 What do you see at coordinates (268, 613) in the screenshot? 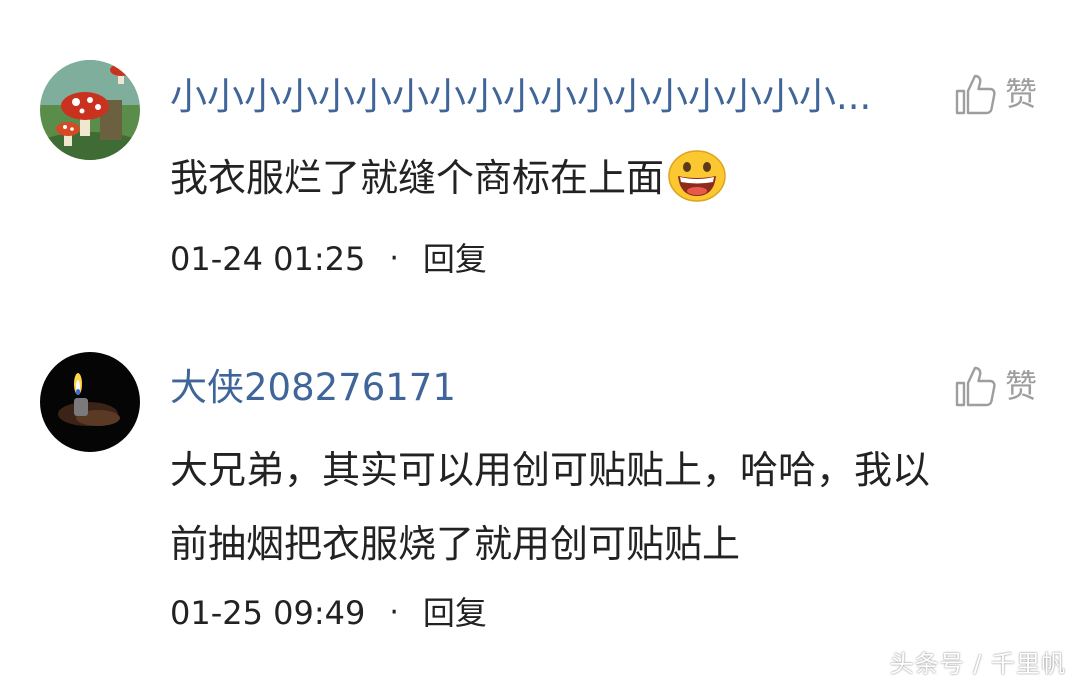
I see `comment-timestamp: 01-25 09:49` at bounding box center [268, 613].